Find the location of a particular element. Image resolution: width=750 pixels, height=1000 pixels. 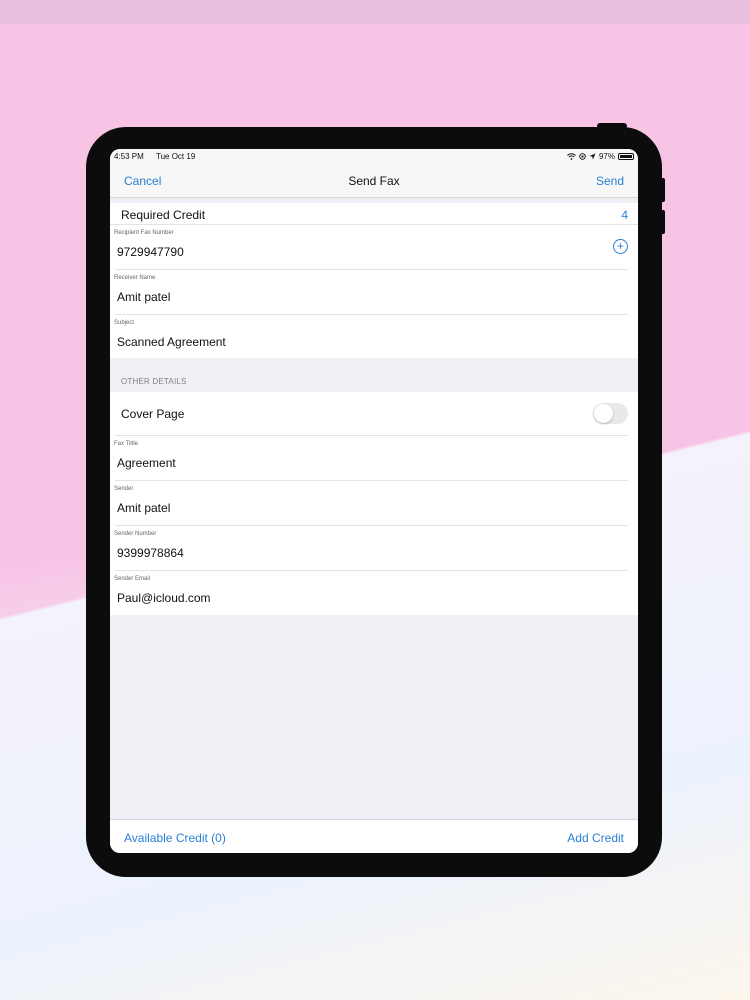

status-date: Tue Oct 19 is located at coordinates (176, 156).